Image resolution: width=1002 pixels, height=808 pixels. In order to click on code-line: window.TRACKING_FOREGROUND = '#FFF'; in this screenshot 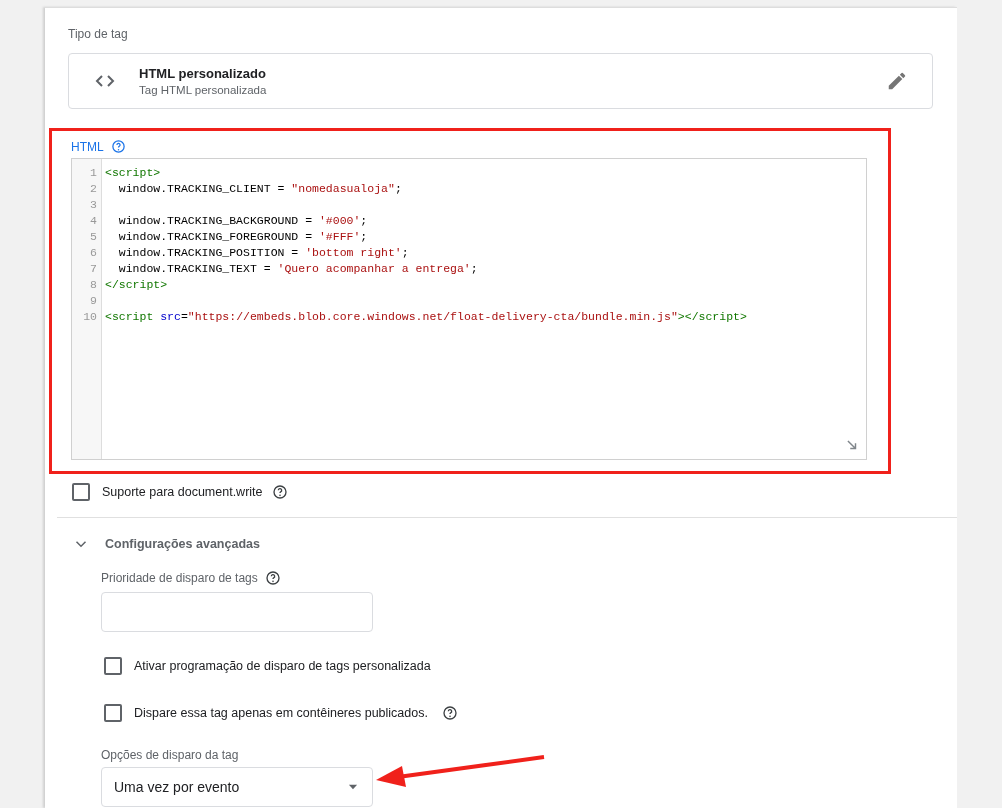, I will do `click(242, 236)`.